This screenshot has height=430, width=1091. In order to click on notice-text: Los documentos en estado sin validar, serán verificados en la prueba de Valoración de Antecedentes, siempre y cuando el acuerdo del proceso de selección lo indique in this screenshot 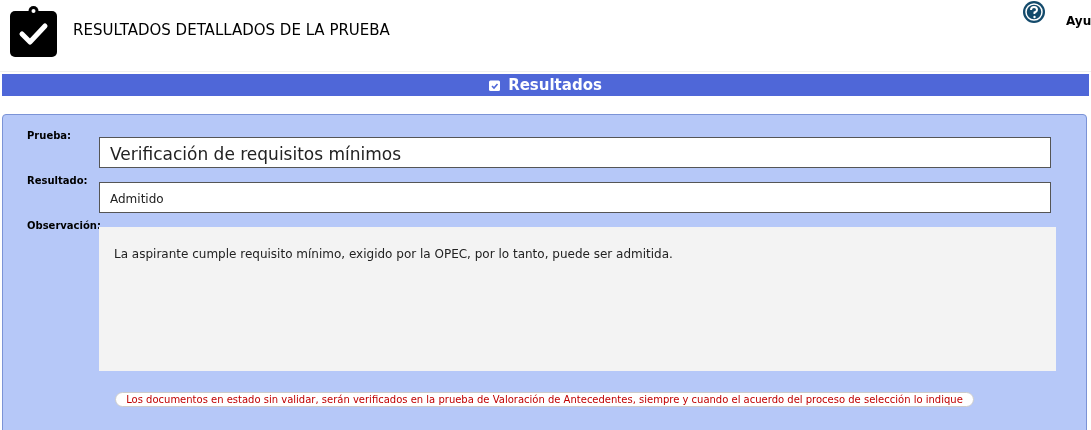, I will do `click(544, 399)`.